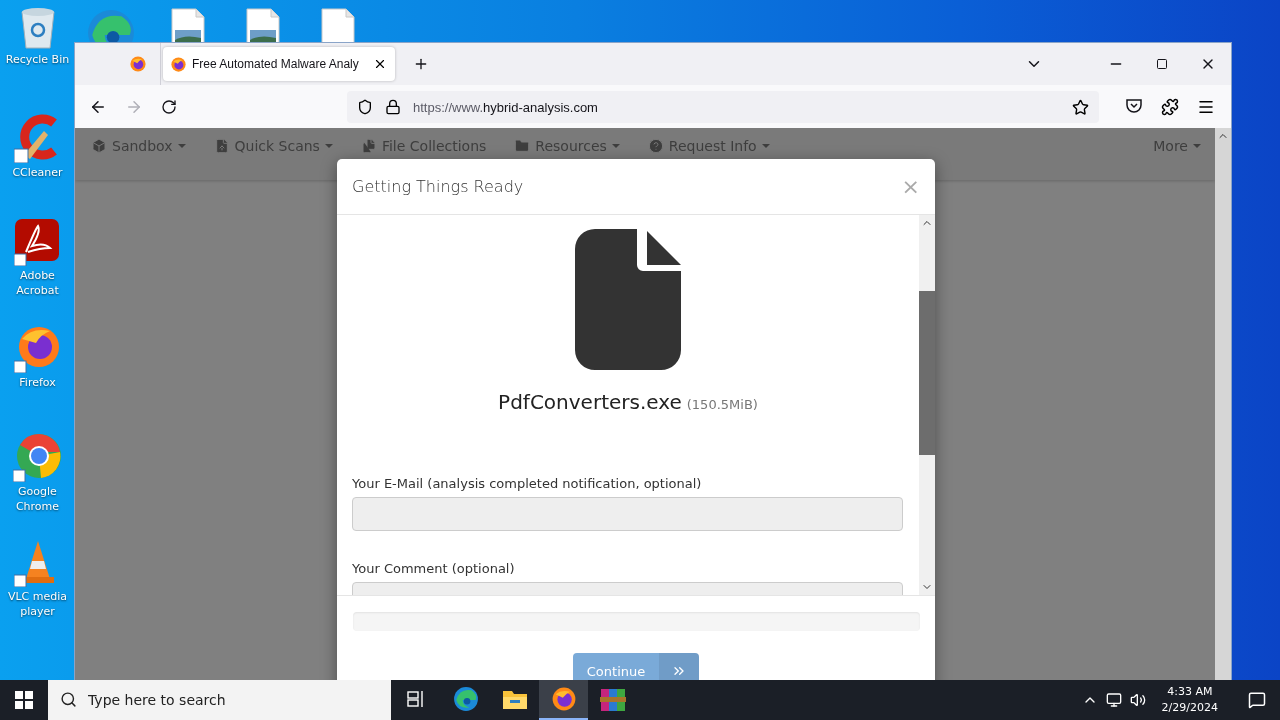  Describe the element at coordinates (722, 404) in the screenshot. I see `file-size: (150.5MiB)` at that location.